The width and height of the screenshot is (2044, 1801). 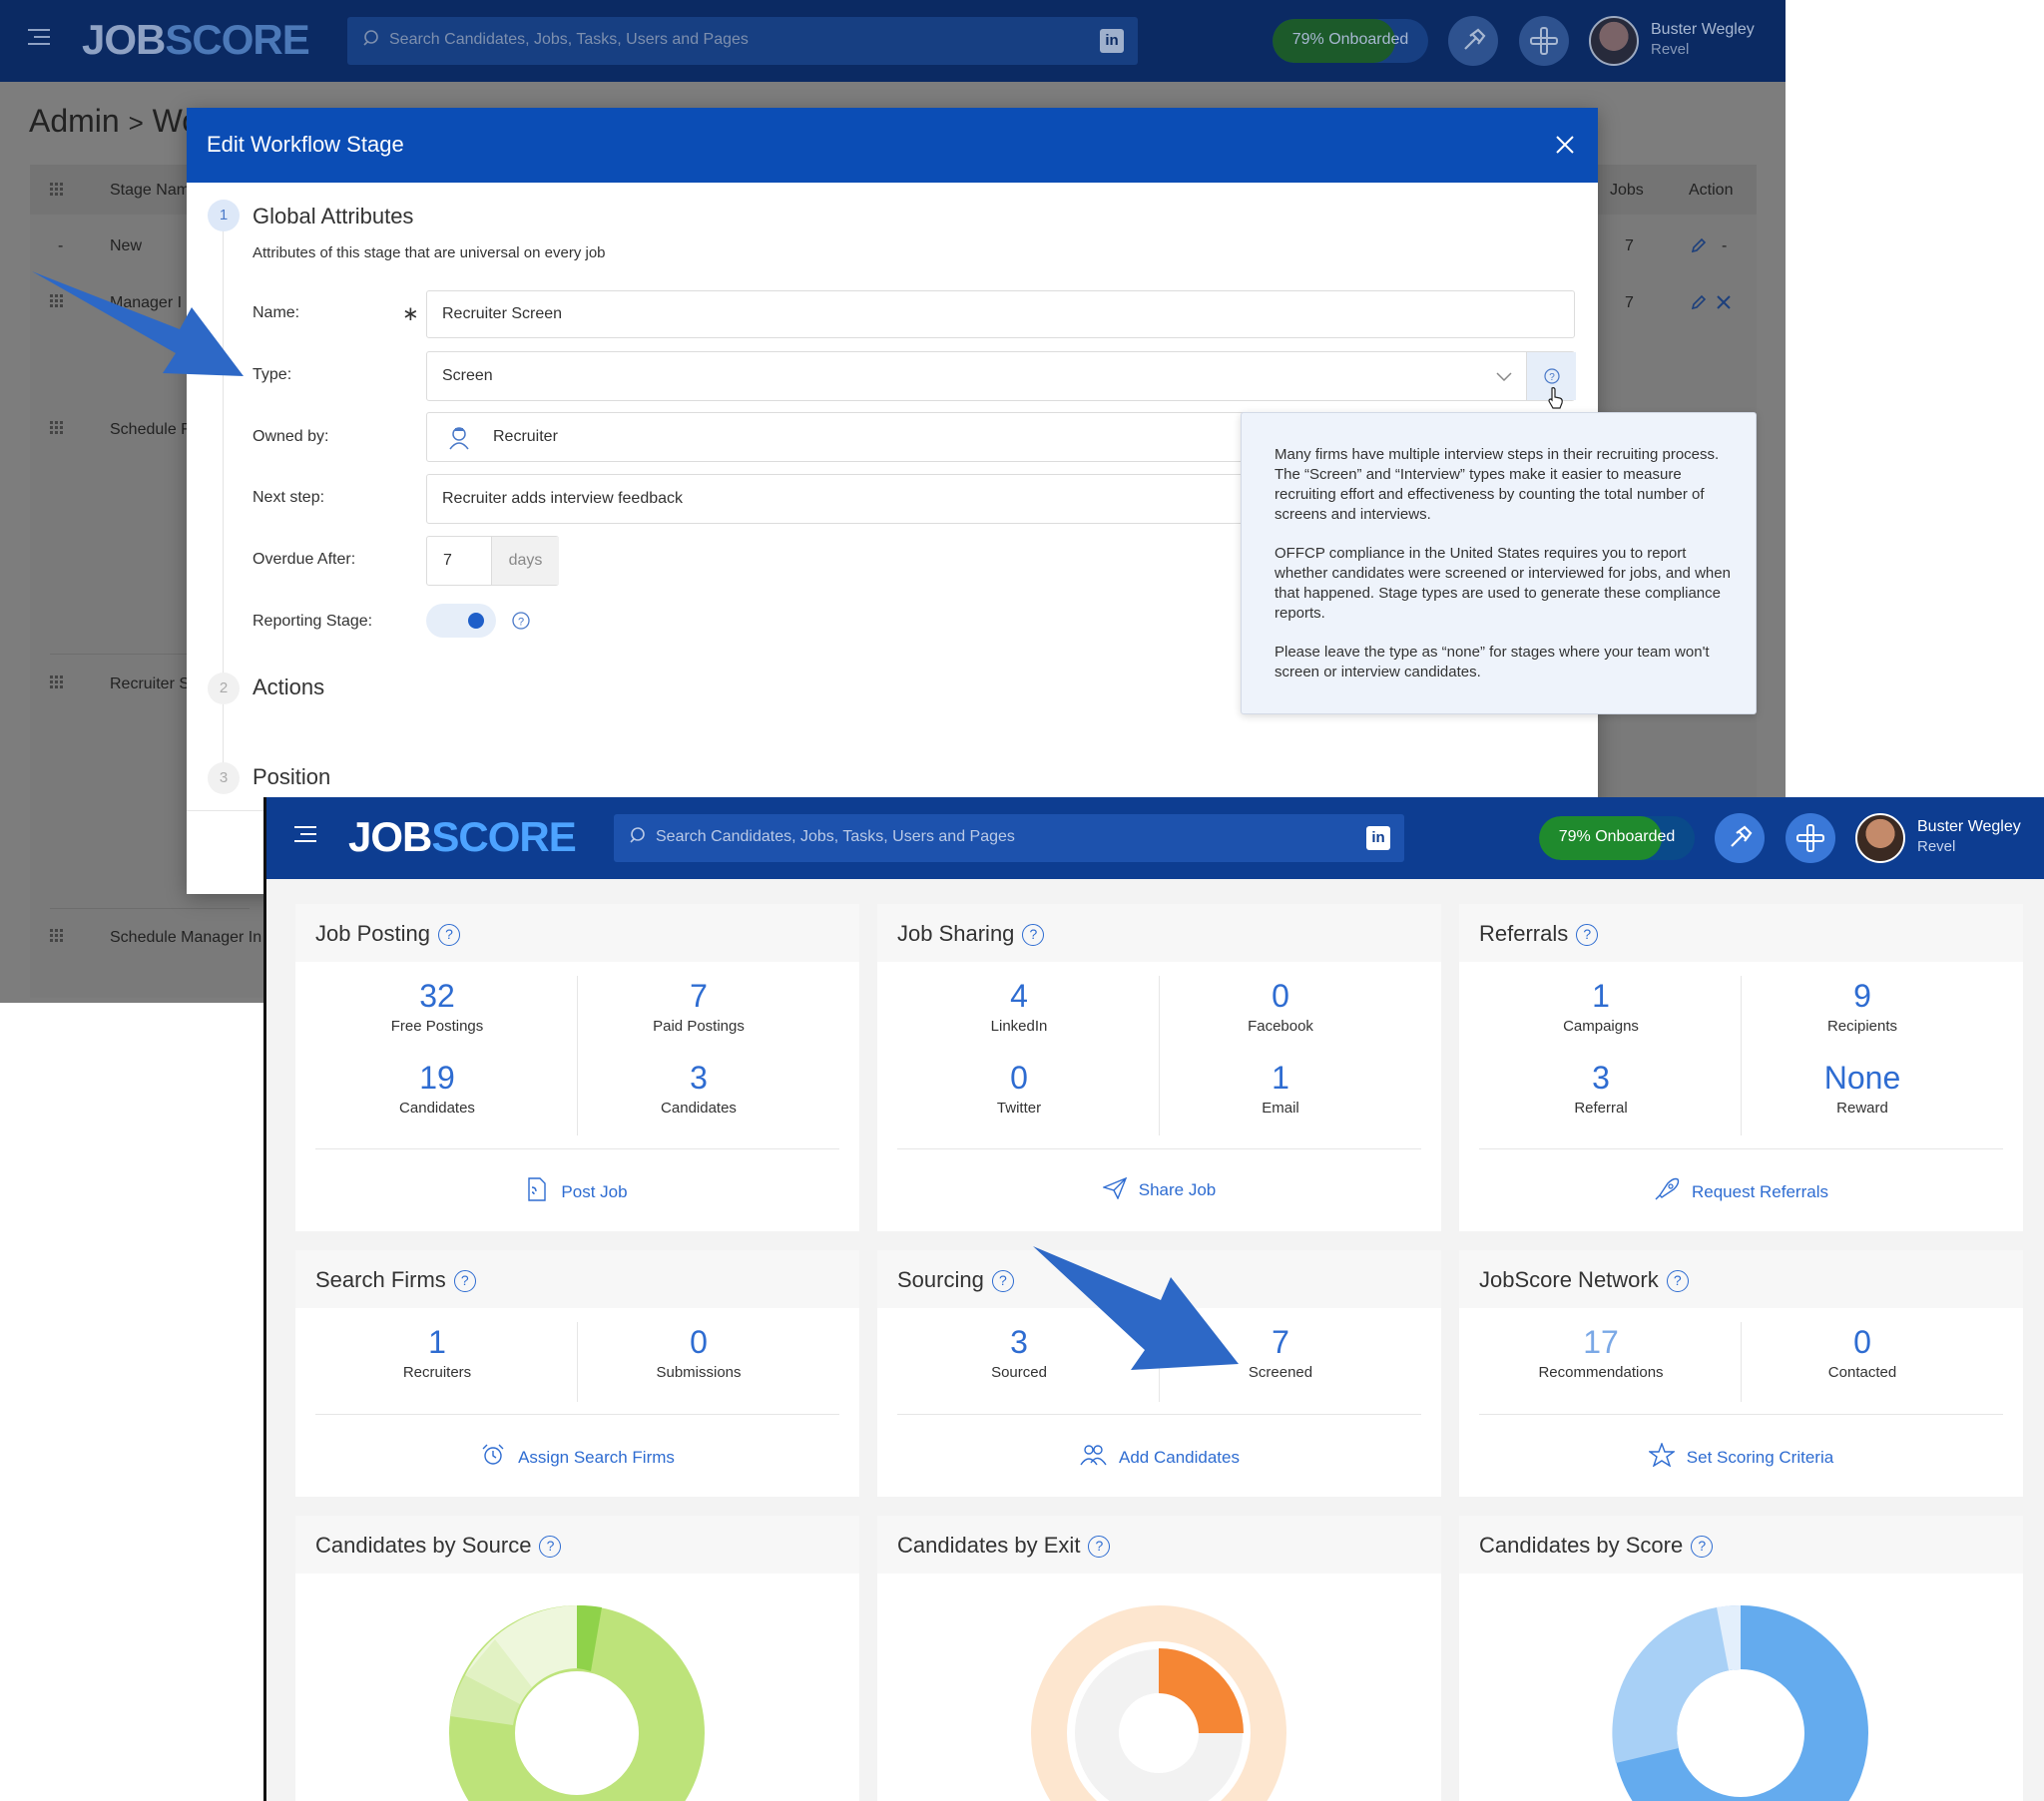 I want to click on breadcrumb-root: Admin, so click(x=74, y=121).